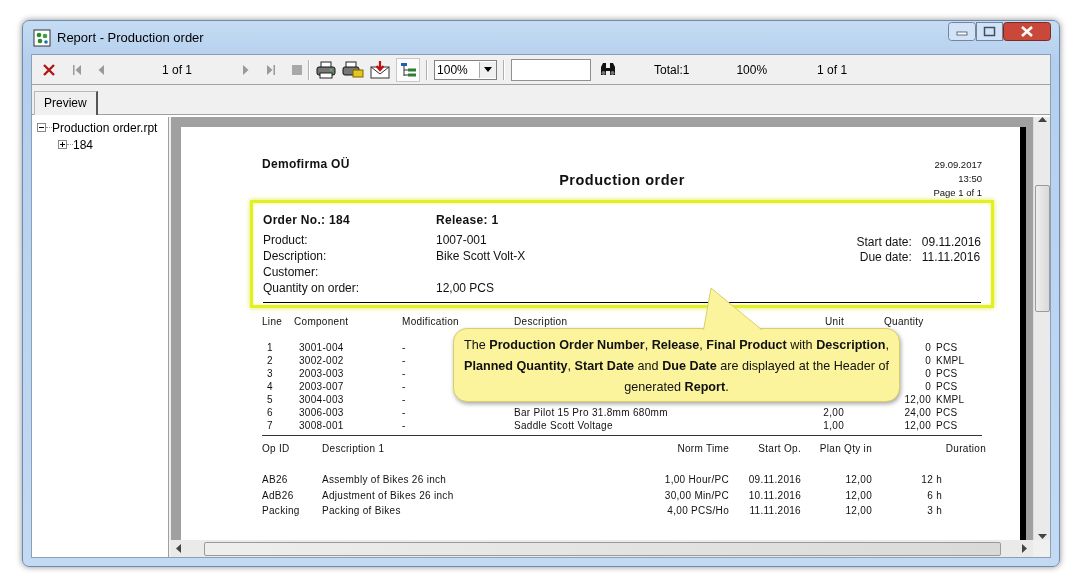  I want to click on field-label: Customer:, so click(291, 272).